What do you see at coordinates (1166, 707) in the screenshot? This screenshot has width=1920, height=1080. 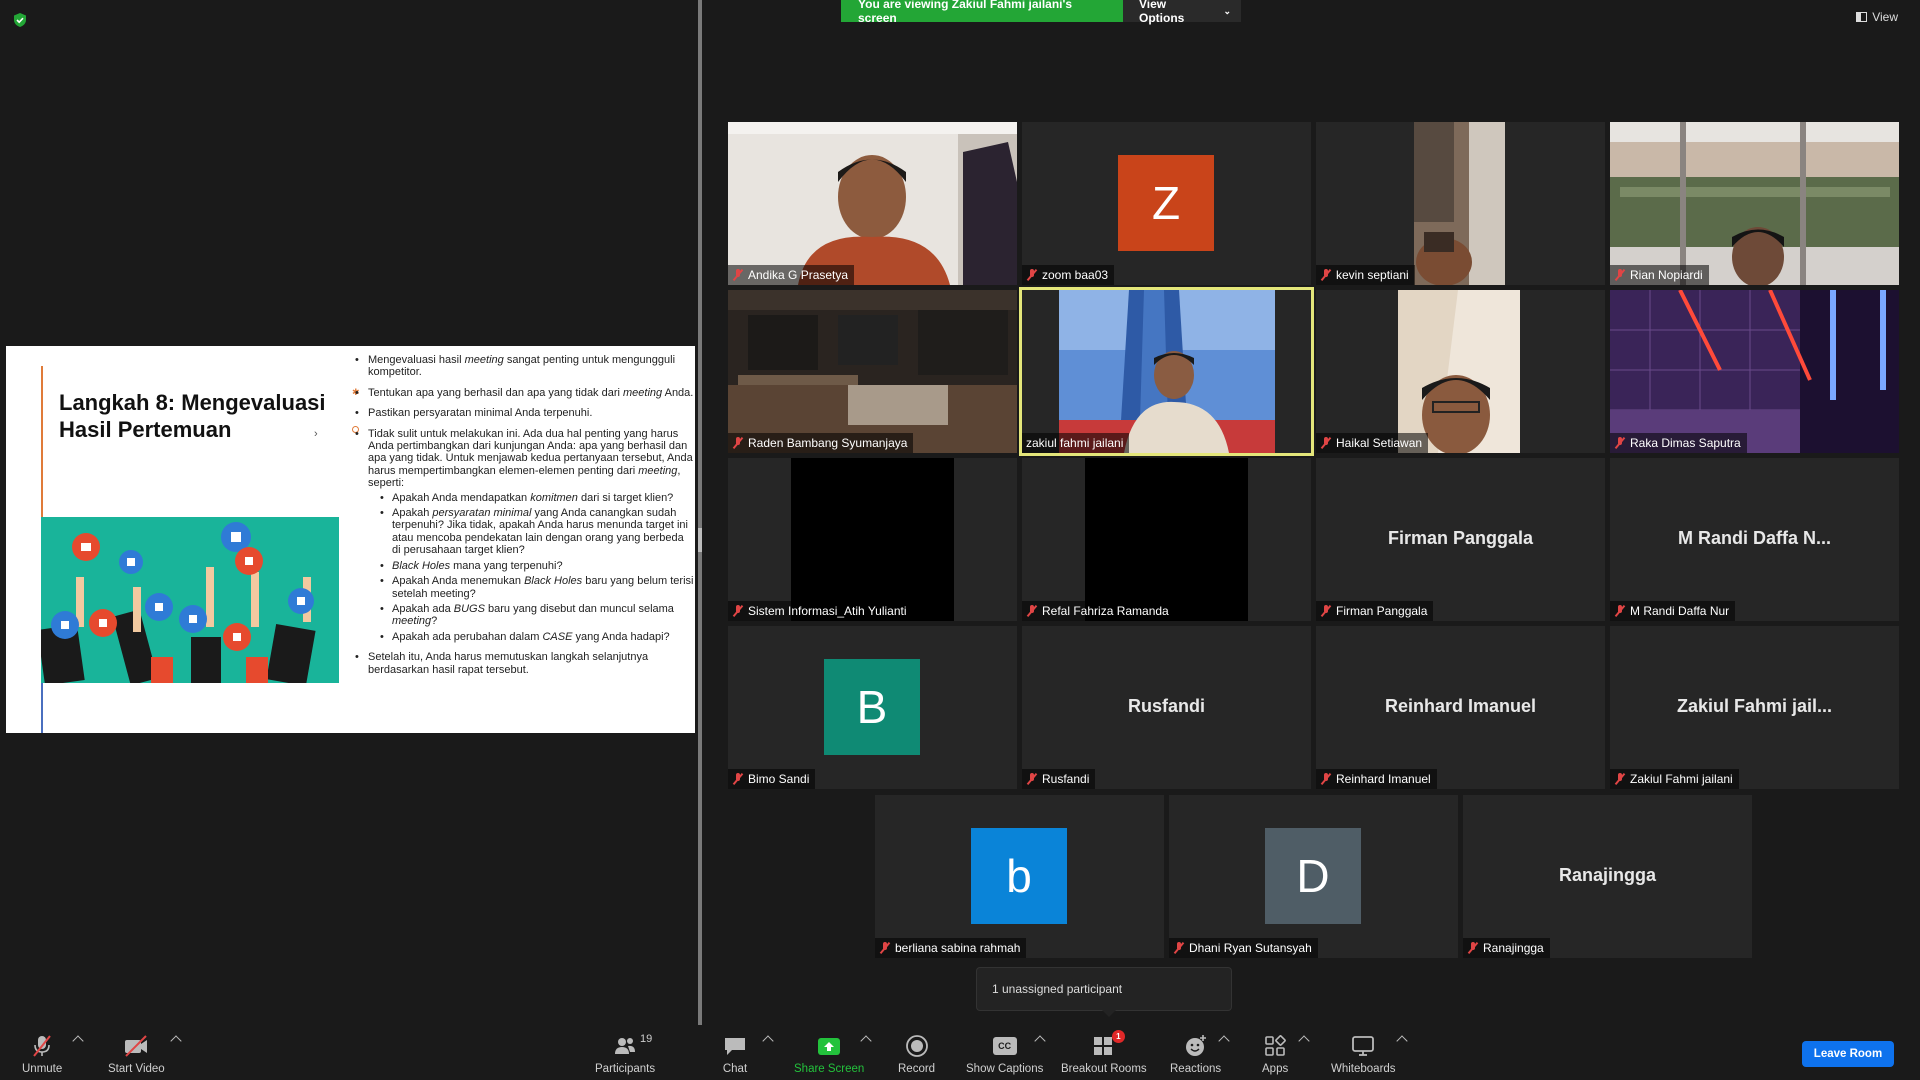 I see `video-tile: Rusfandi Rusfandi` at bounding box center [1166, 707].